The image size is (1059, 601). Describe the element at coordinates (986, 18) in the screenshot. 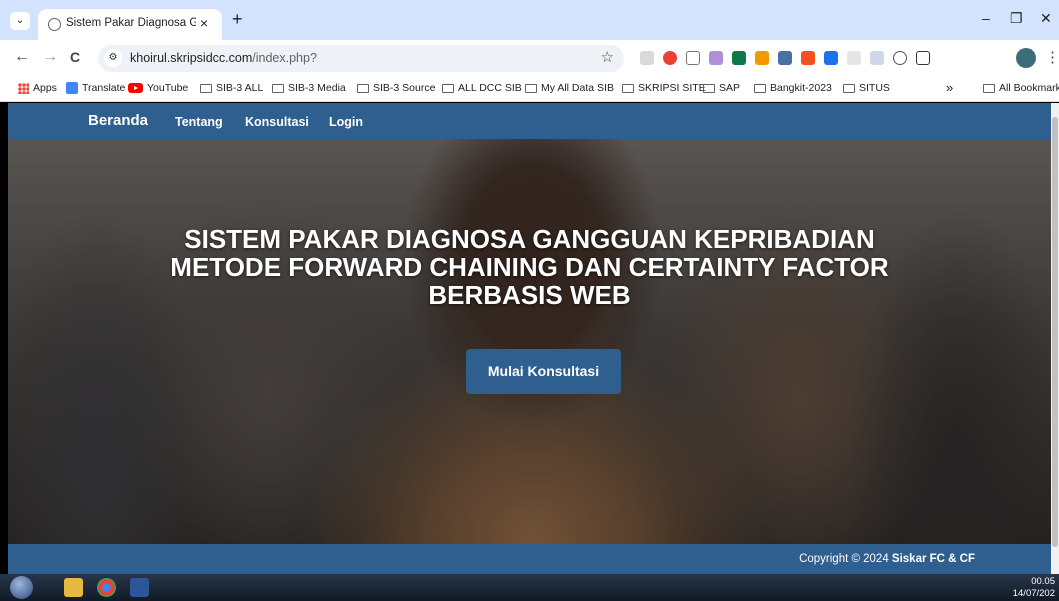

I see `minimize-icon: –` at that location.